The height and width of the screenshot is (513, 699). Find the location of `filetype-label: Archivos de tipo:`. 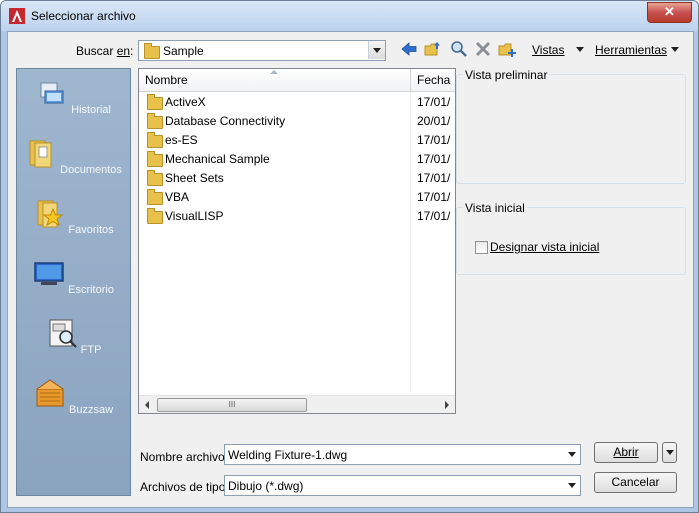

filetype-label: Archivos de tipo: is located at coordinates (184, 487).